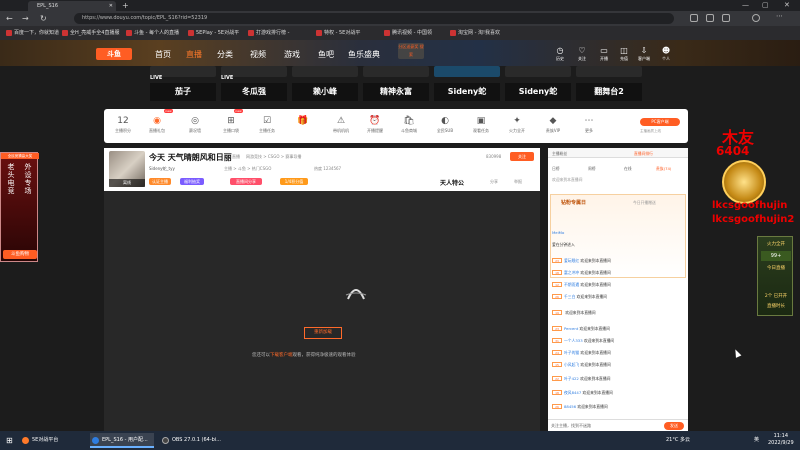  What do you see at coordinates (43, 18) in the screenshot?
I see `reload-button: ↻` at bounding box center [43, 18].